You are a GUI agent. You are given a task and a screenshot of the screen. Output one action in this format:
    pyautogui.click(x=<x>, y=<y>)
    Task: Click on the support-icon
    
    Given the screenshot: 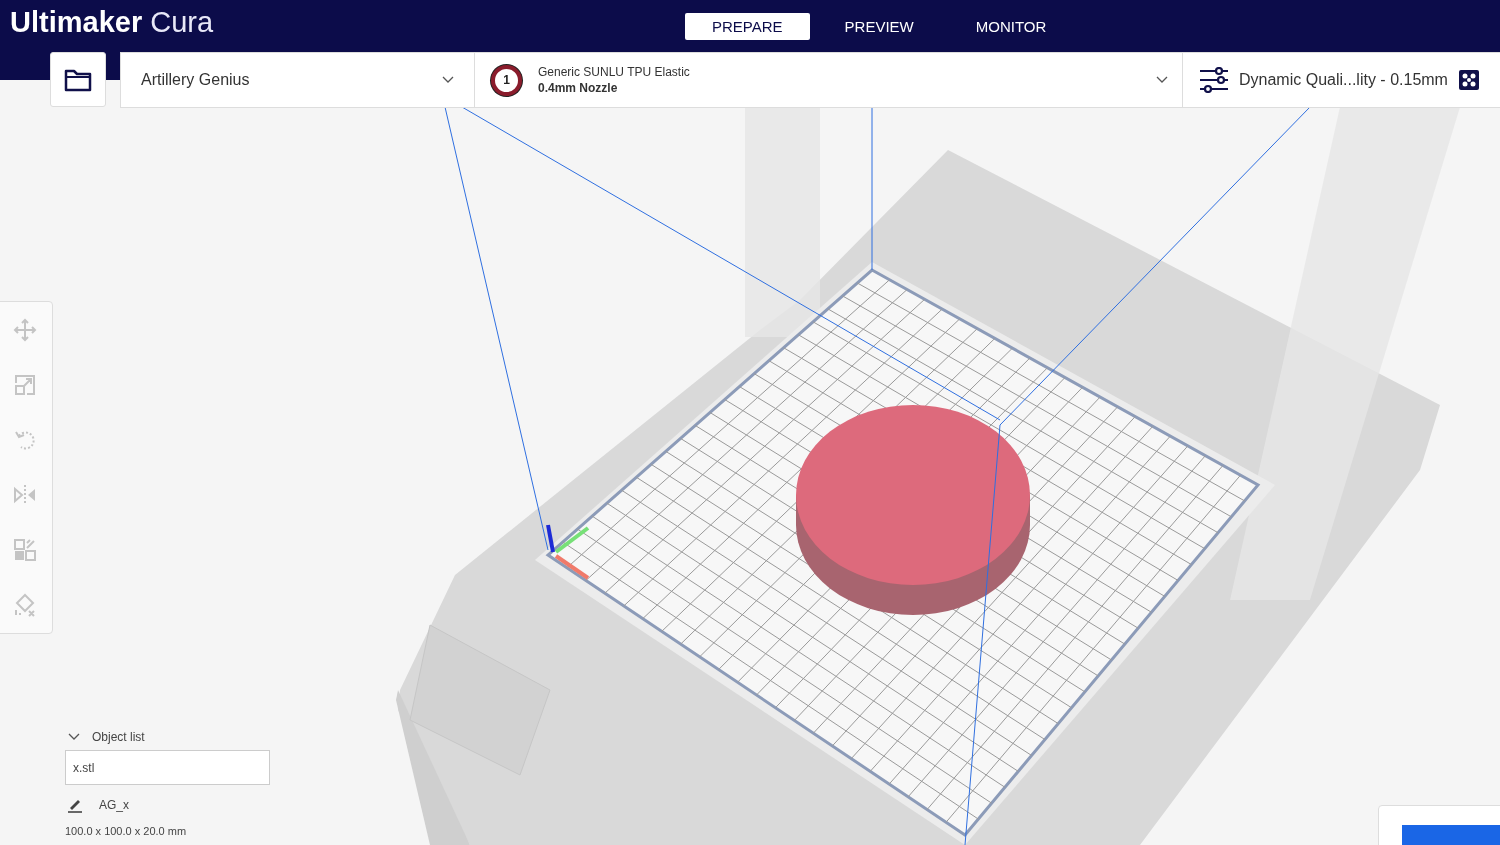 What is the action you would take?
    pyautogui.click(x=1468, y=80)
    